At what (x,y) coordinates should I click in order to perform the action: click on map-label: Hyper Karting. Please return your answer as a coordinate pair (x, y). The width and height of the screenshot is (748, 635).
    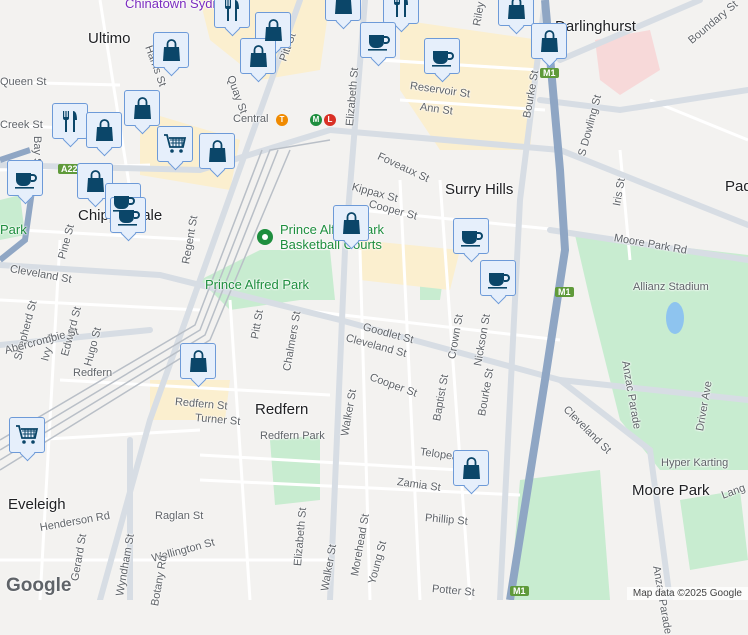
    Looking at the image, I should click on (695, 463).